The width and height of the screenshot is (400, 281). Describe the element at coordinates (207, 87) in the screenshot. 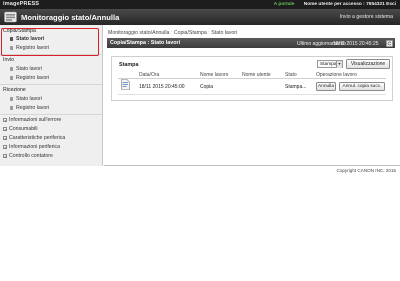

I see `cell-job-name: Copia` at that location.